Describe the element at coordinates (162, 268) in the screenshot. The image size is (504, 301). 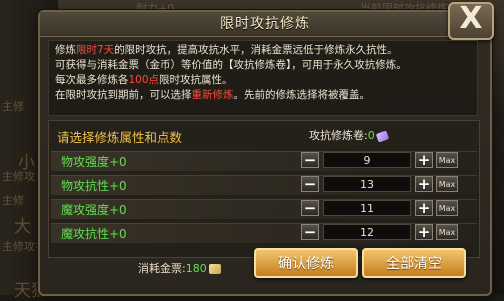
I see `cost-label: 消耗金票:` at that location.